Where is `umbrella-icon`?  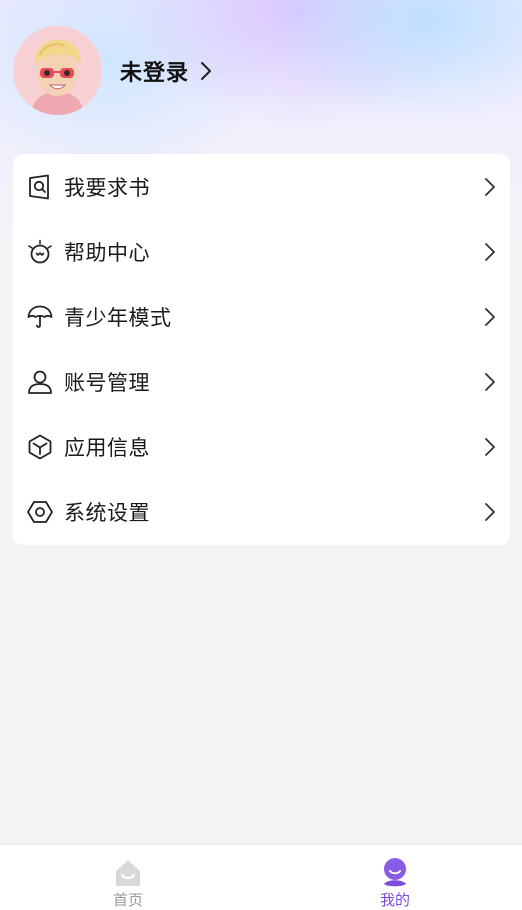 umbrella-icon is located at coordinates (40, 316).